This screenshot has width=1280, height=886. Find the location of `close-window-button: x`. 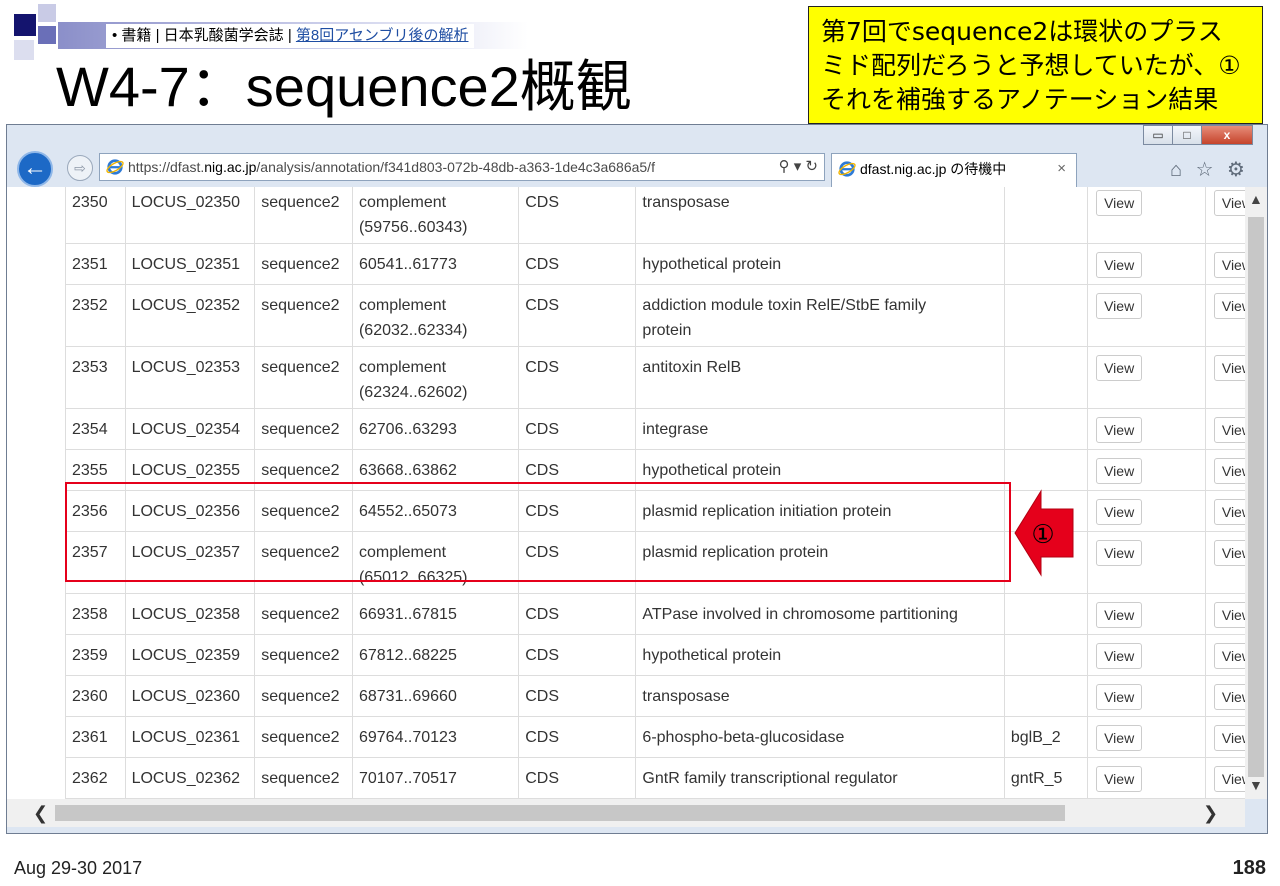

close-window-button: x is located at coordinates (1227, 135).